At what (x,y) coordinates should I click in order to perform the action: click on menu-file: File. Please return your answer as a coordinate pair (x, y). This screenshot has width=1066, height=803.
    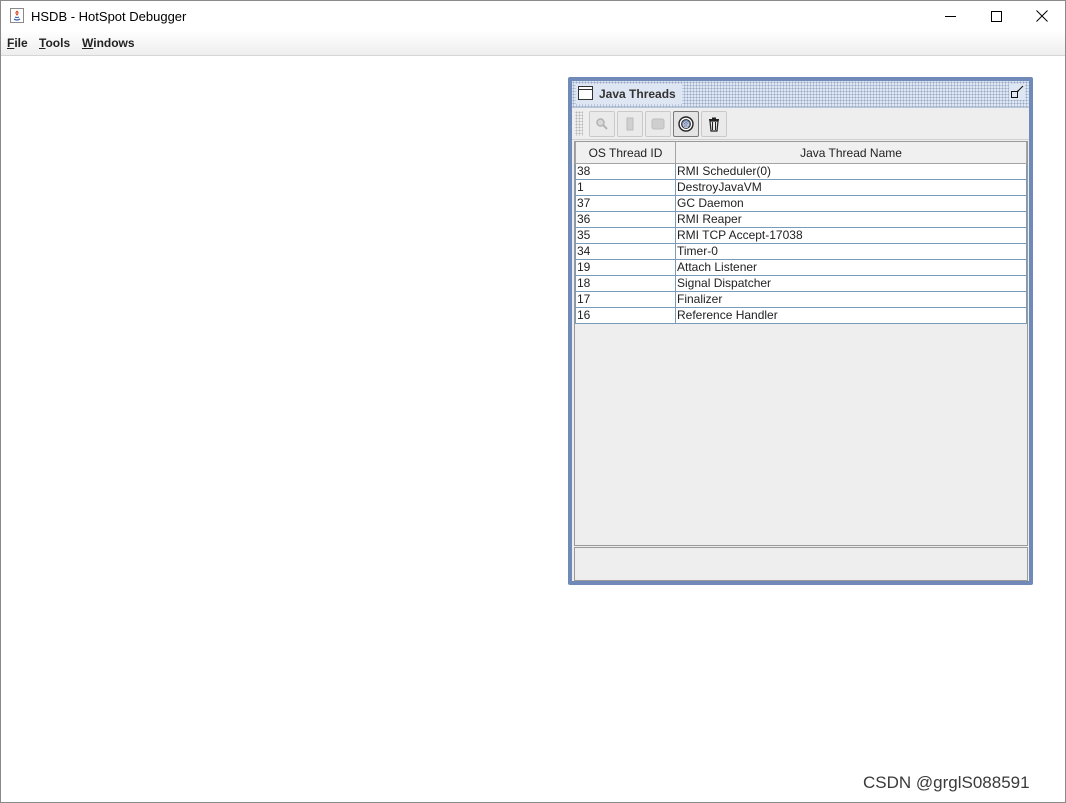
    Looking at the image, I should click on (17, 43).